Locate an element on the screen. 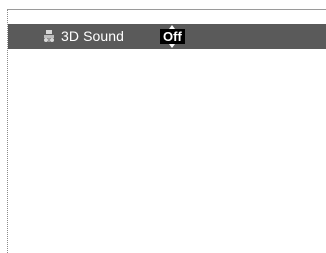 Image resolution: width=326 pixels, height=253 pixels. value-text: Off is located at coordinates (172, 36).